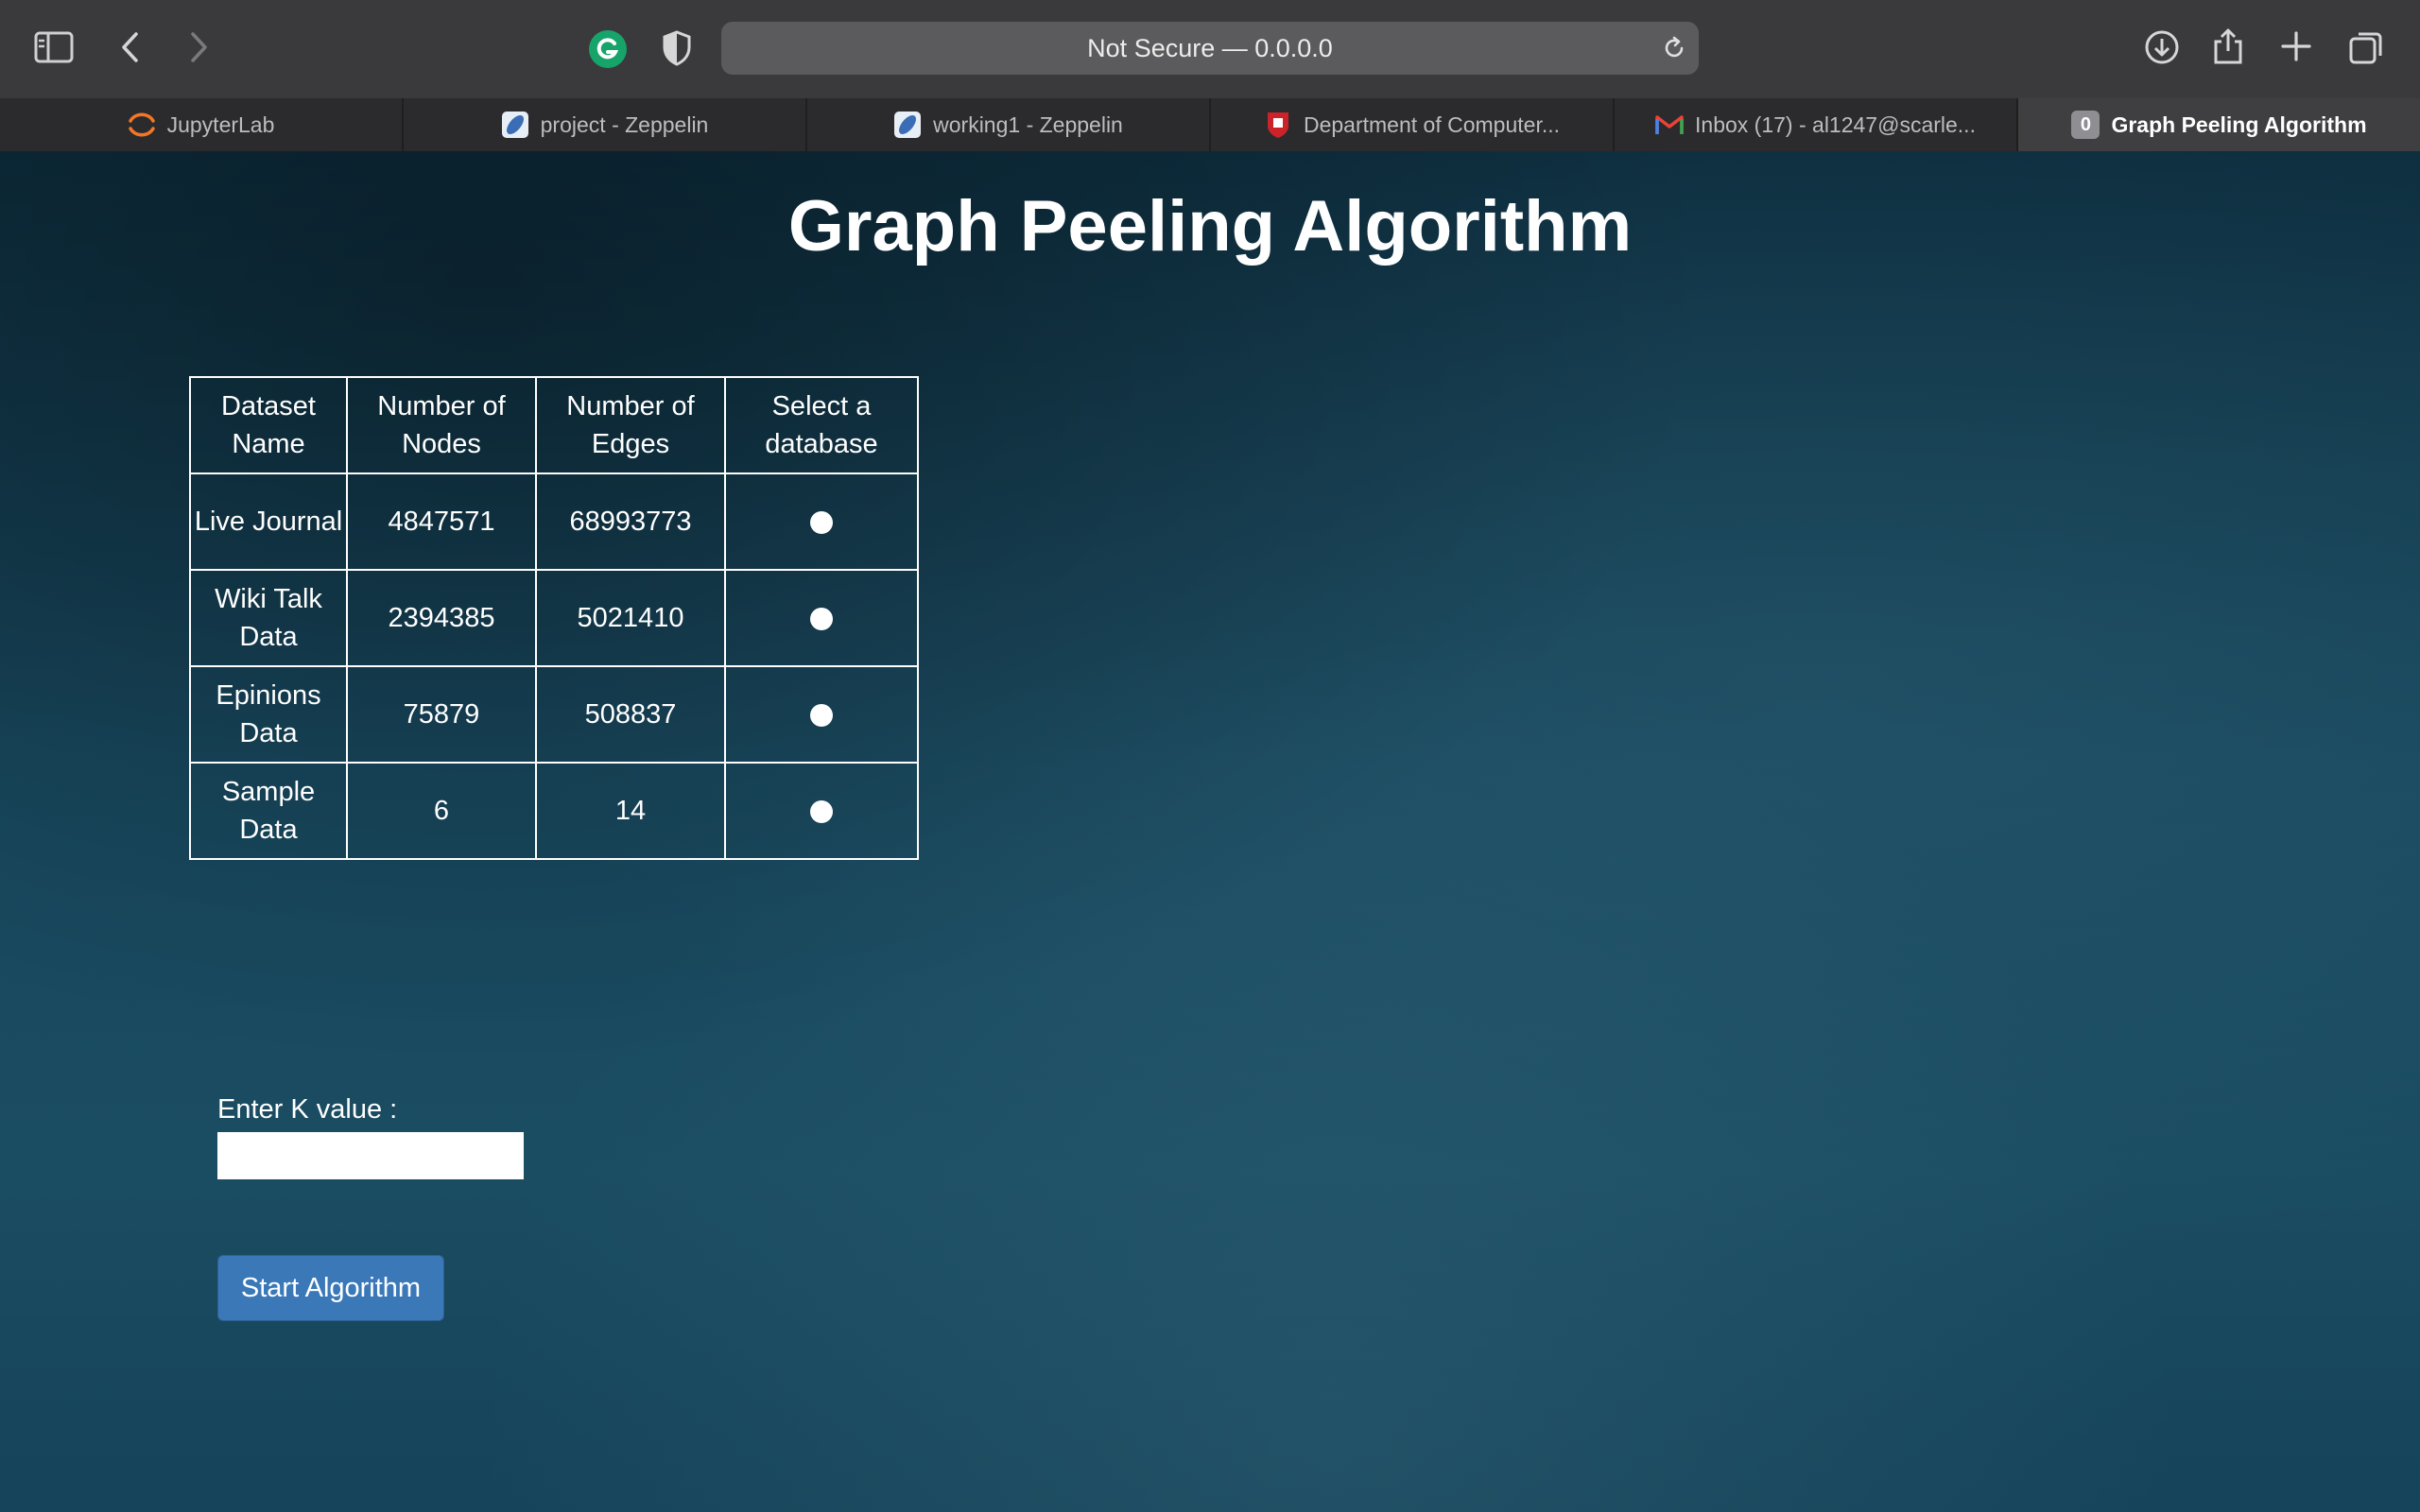 The image size is (2420, 1512). I want to click on jupyter-icon, so click(142, 125).